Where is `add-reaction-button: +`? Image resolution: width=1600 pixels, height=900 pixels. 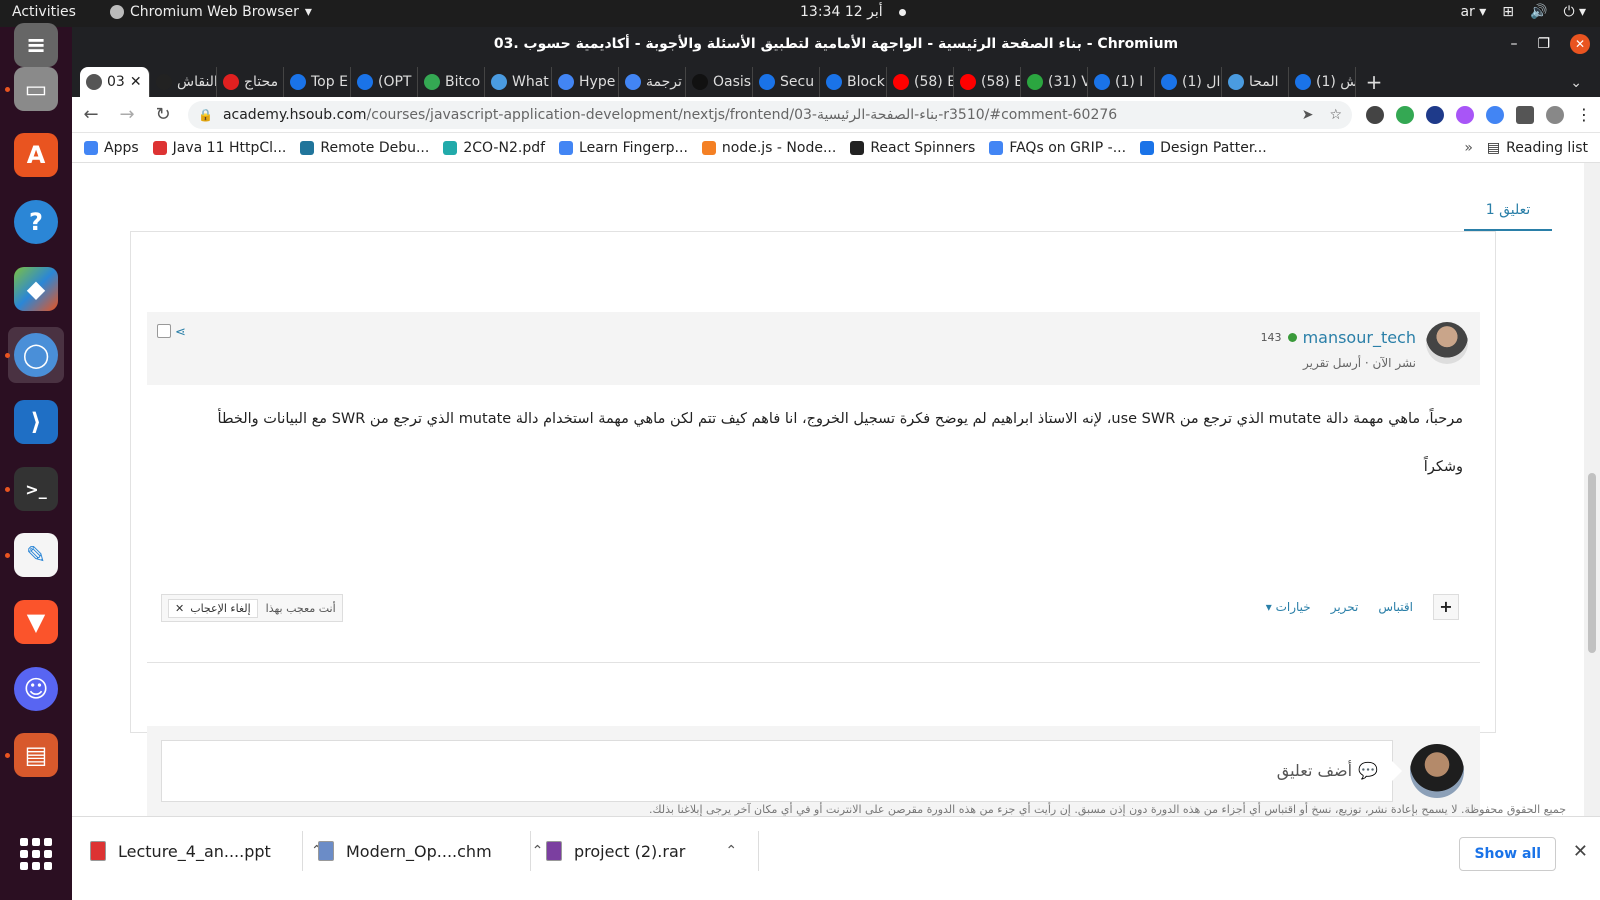
add-reaction-button: + is located at coordinates (1446, 607).